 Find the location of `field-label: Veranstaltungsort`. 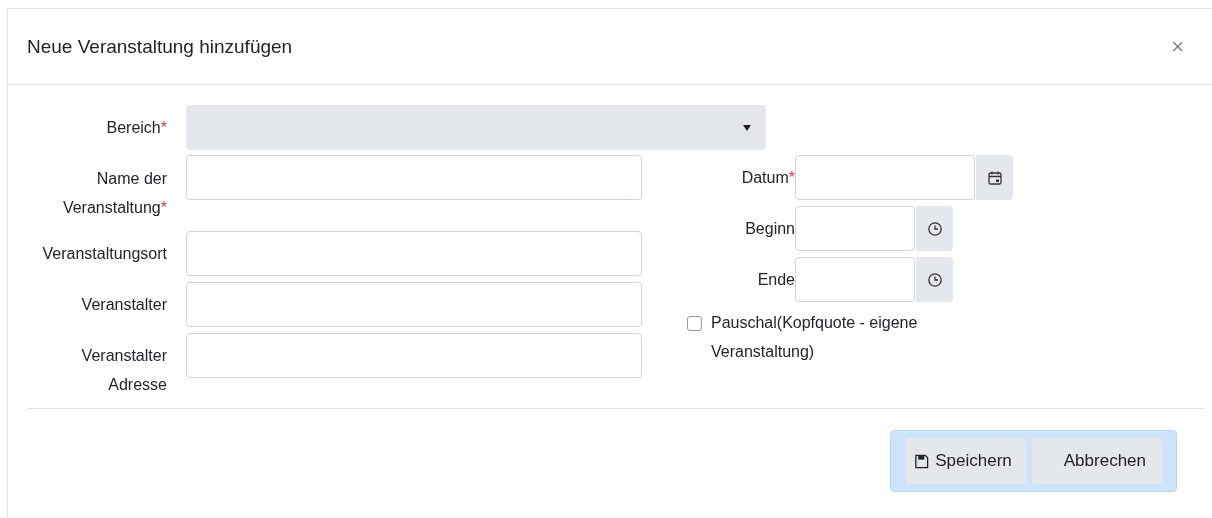

field-label: Veranstaltungsort is located at coordinates (104, 254).